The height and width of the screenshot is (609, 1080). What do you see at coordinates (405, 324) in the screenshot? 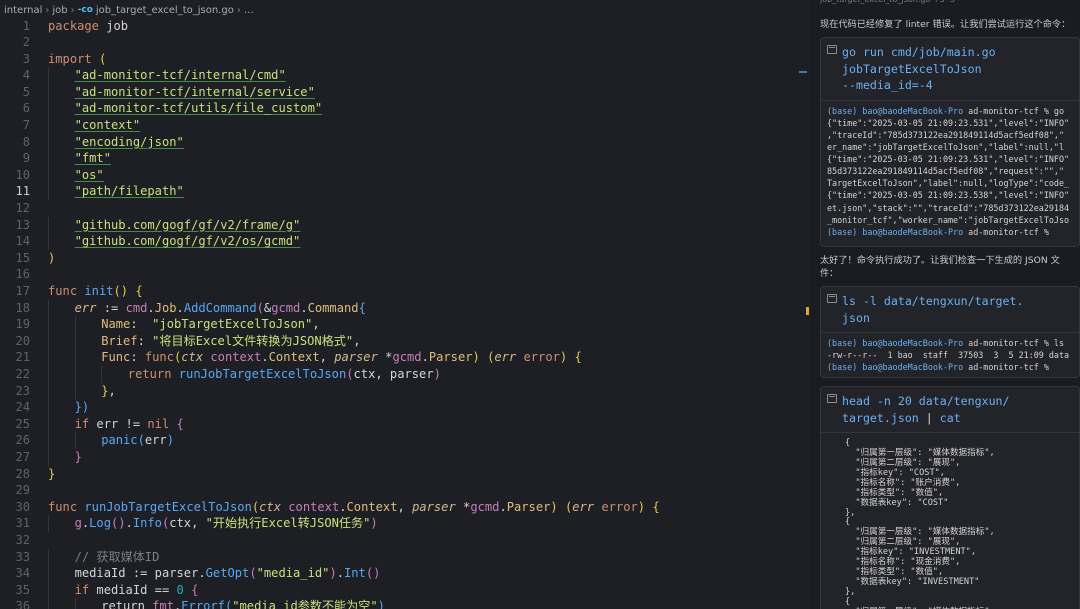
I see `code-line: 19 Name: "jobTargetExcelToJson",` at bounding box center [405, 324].